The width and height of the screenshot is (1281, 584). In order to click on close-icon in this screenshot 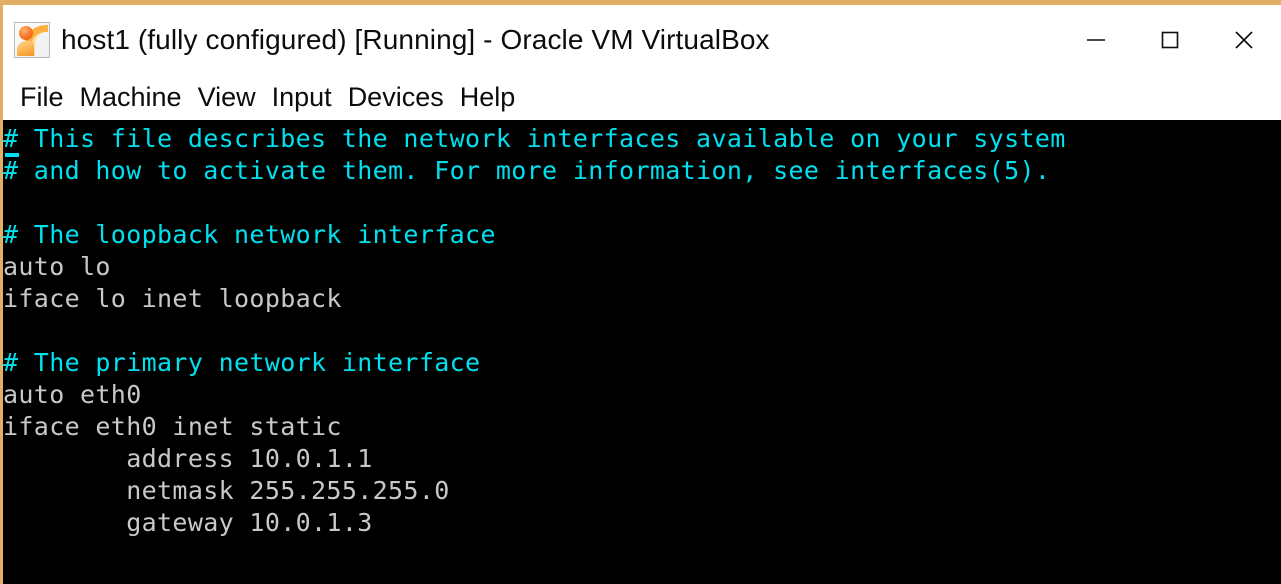, I will do `click(1244, 39)`.